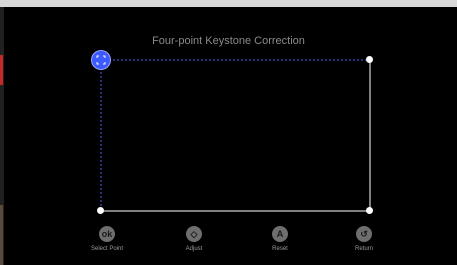 The image size is (457, 265). Describe the element at coordinates (369, 210) in the screenshot. I see `corner-bottom-right` at that location.